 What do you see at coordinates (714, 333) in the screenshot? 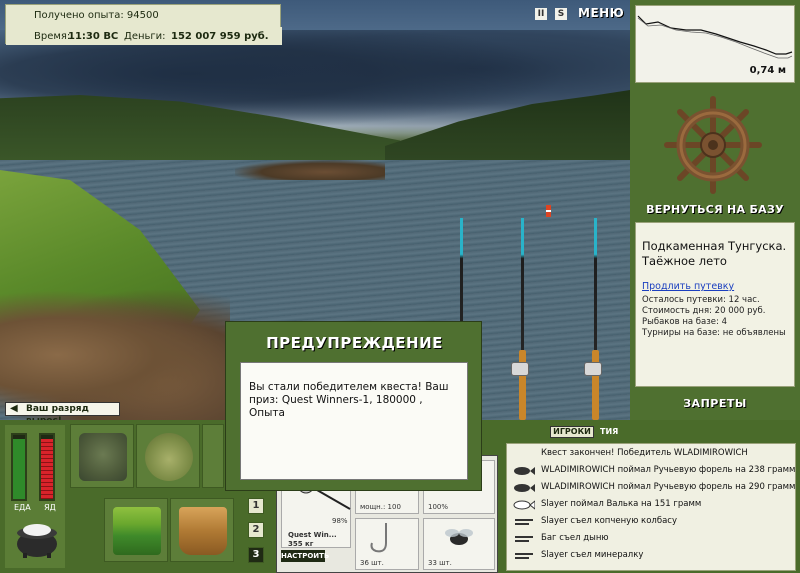
I see `tournaments-status: Турниры на базе: не объявлены` at bounding box center [714, 333].